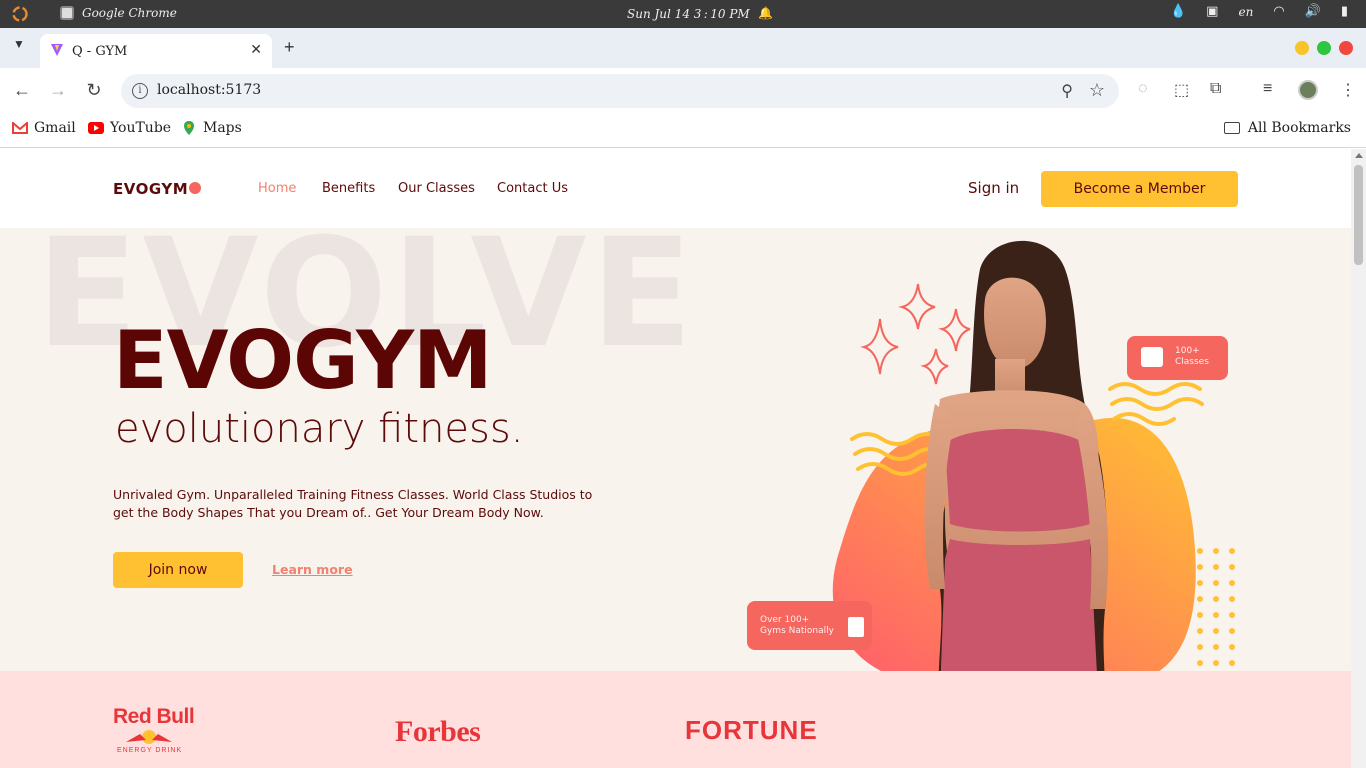  What do you see at coordinates (1139, 189) in the screenshot?
I see `become-member-button: Become a Member` at bounding box center [1139, 189].